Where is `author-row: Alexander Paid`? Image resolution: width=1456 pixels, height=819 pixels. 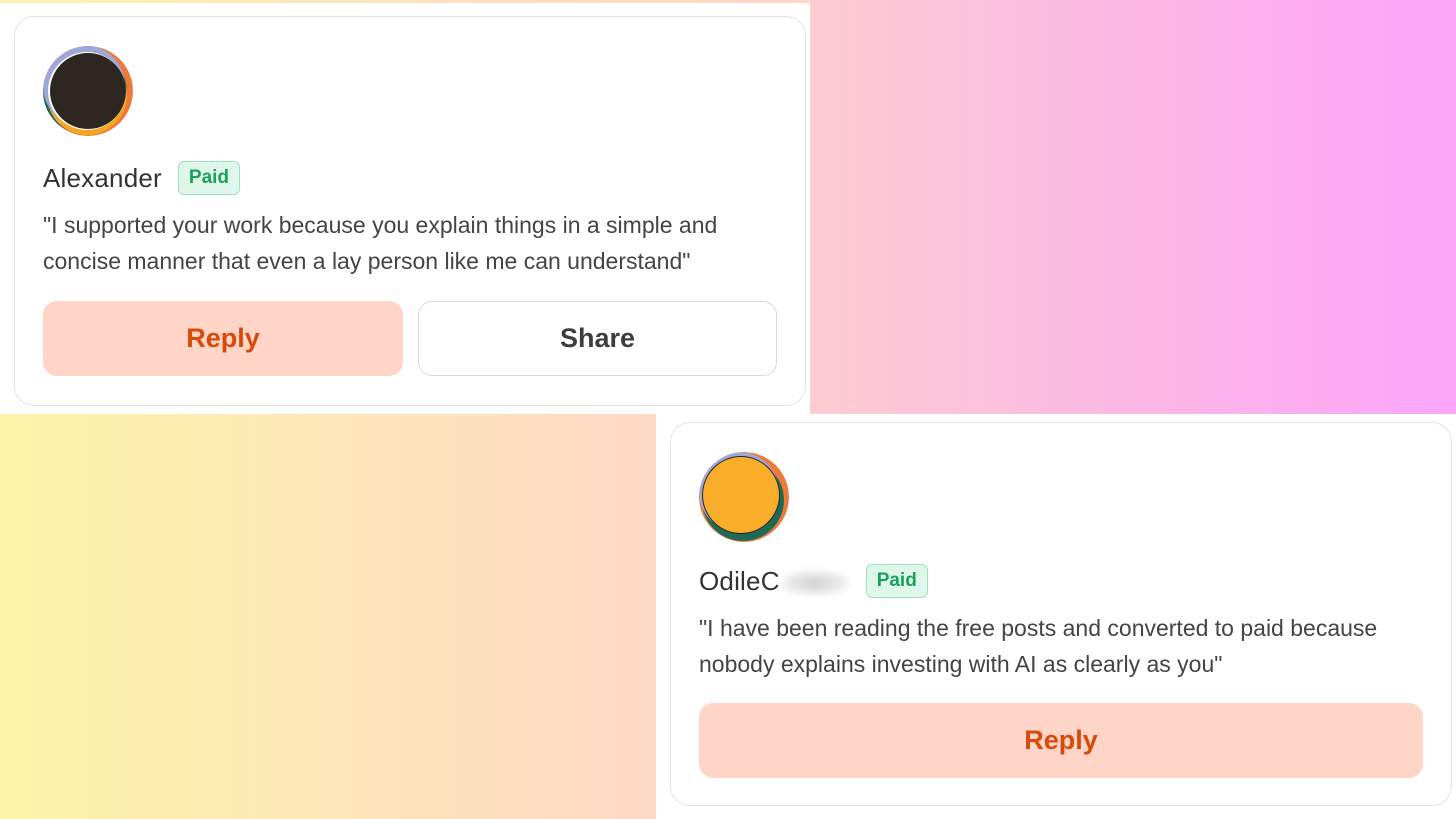
author-row: Alexander Paid is located at coordinates (142, 178).